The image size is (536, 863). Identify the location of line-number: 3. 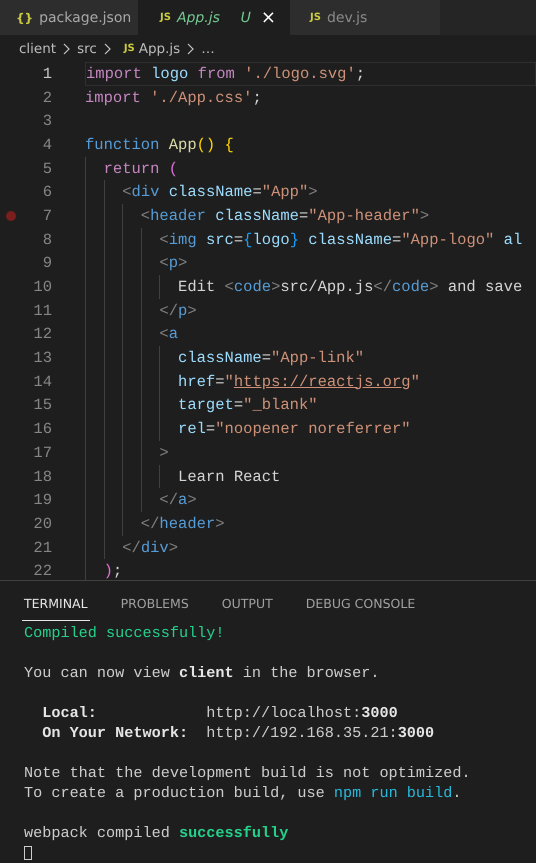
(47, 121).